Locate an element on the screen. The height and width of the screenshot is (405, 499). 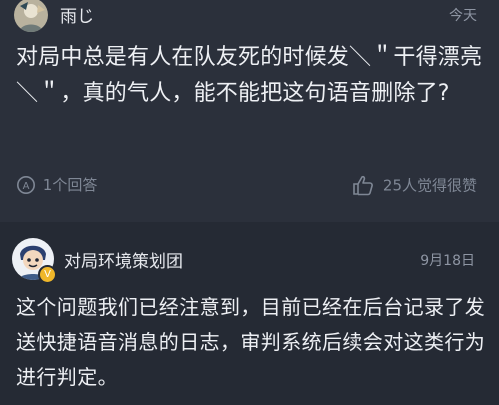
like-button: 25人觉得很赞 is located at coordinates (414, 185).